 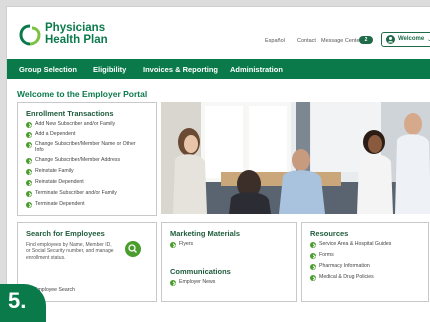 What do you see at coordinates (82, 94) in the screenshot?
I see `page-title: Welcome to the Employer Portal` at bounding box center [82, 94].